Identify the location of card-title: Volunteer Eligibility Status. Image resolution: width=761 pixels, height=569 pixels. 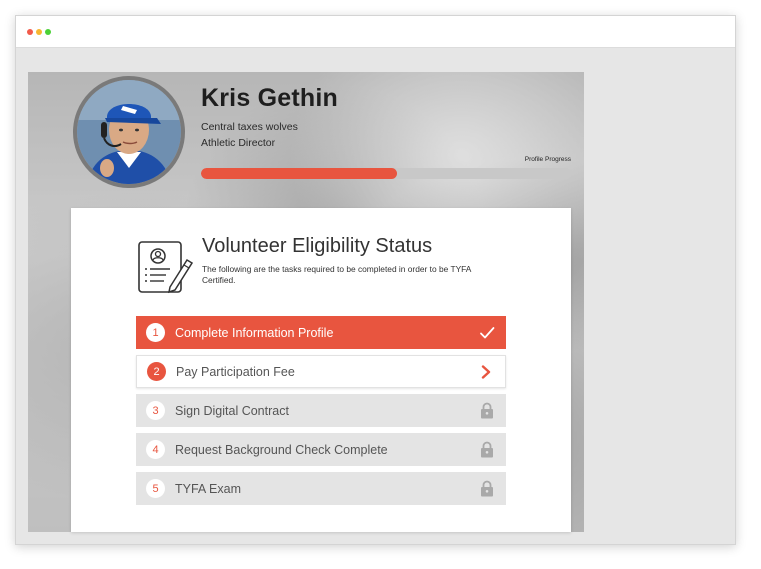
(317, 246).